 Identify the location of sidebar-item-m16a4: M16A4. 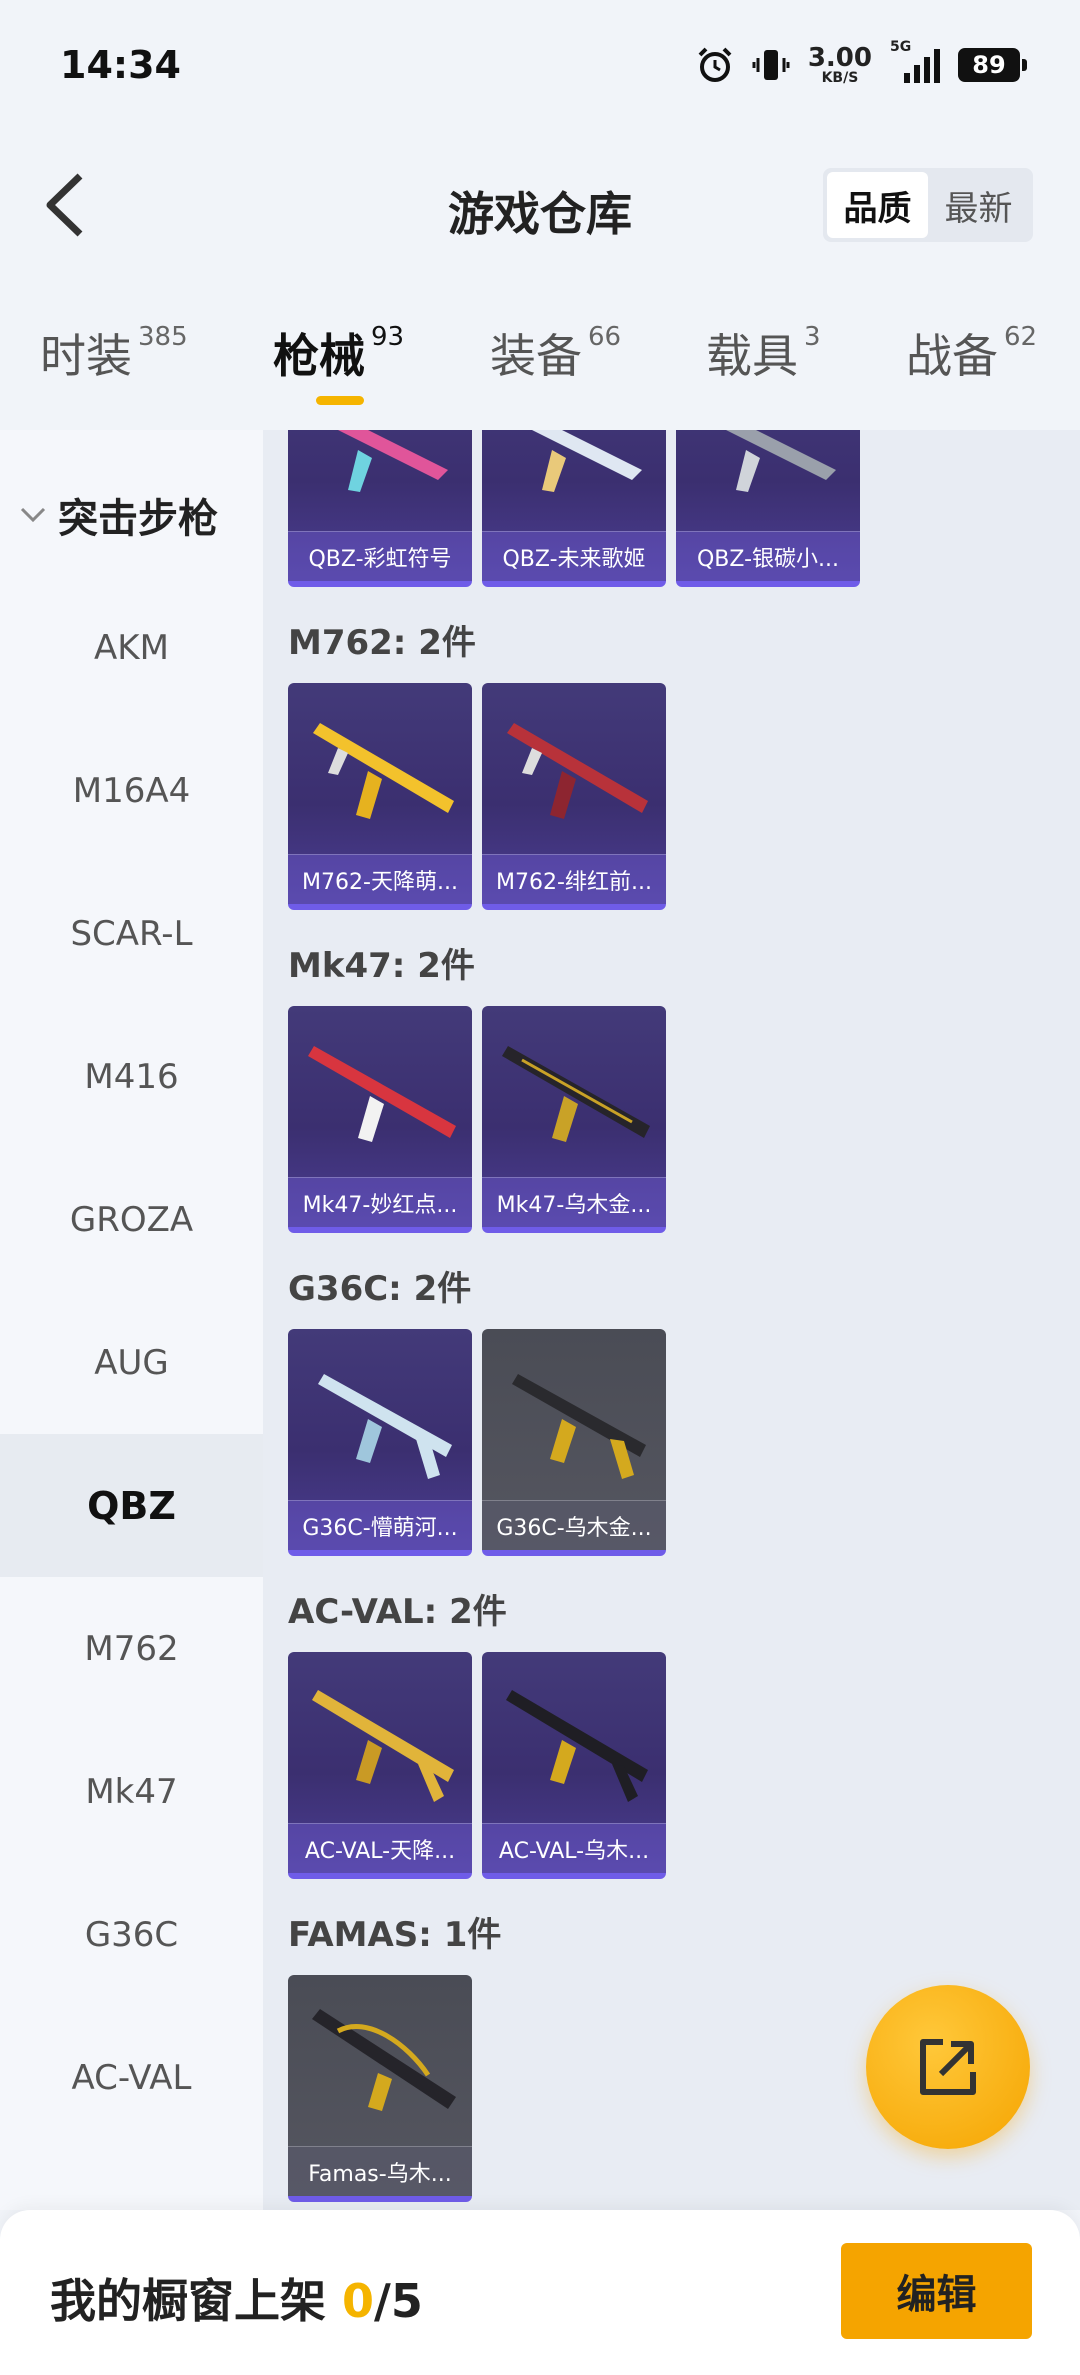
(131, 790).